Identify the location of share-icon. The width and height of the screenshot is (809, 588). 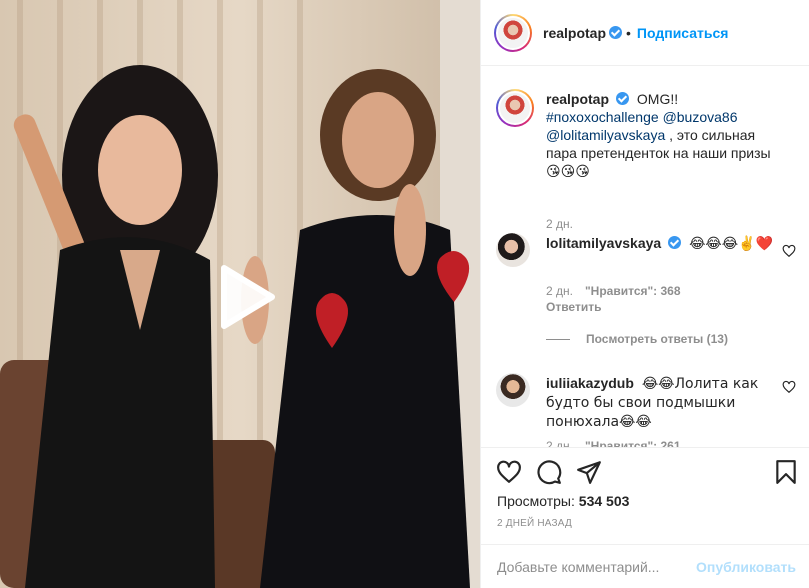
(589, 472).